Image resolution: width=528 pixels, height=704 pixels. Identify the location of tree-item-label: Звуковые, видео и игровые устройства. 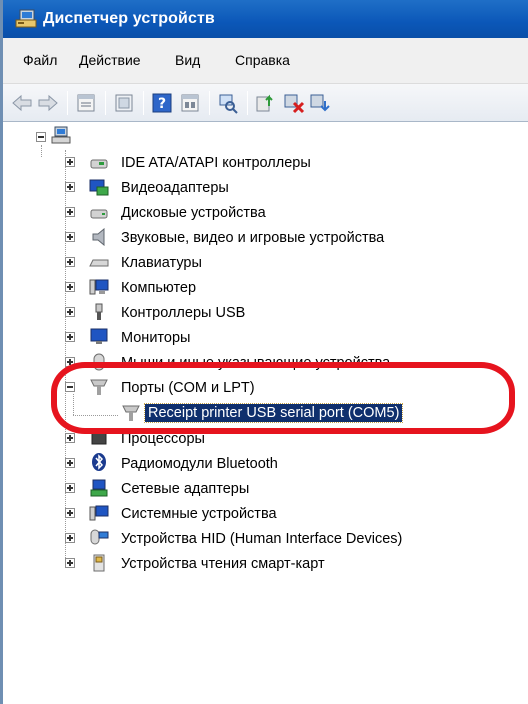
(253, 238).